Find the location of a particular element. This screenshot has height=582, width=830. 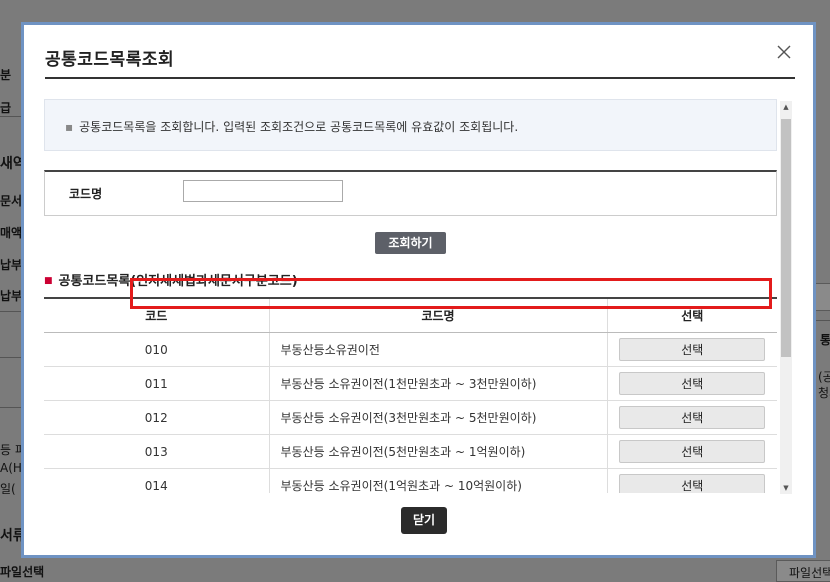

cell-code-name: 부동산등 소유권이전(1천만원초과 ~ 3천만원이하) is located at coordinates (437, 383).